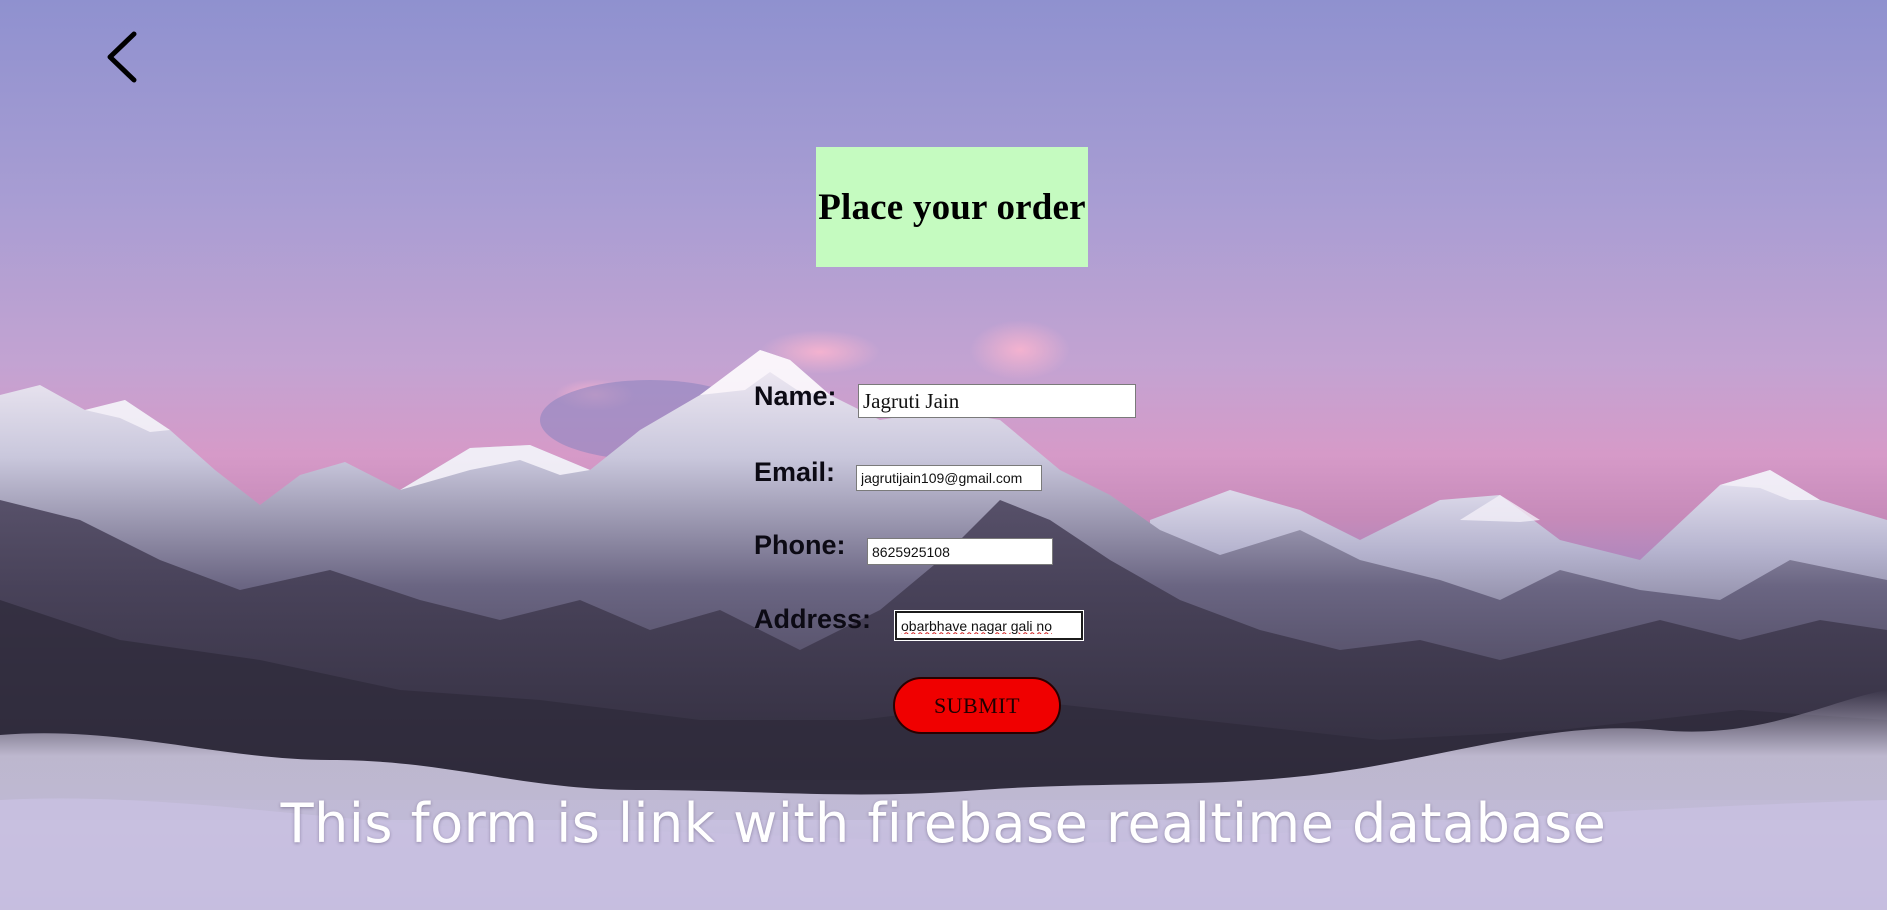 The image size is (1887, 910). Describe the element at coordinates (960, 551) in the screenshot. I see `phone-field` at that location.